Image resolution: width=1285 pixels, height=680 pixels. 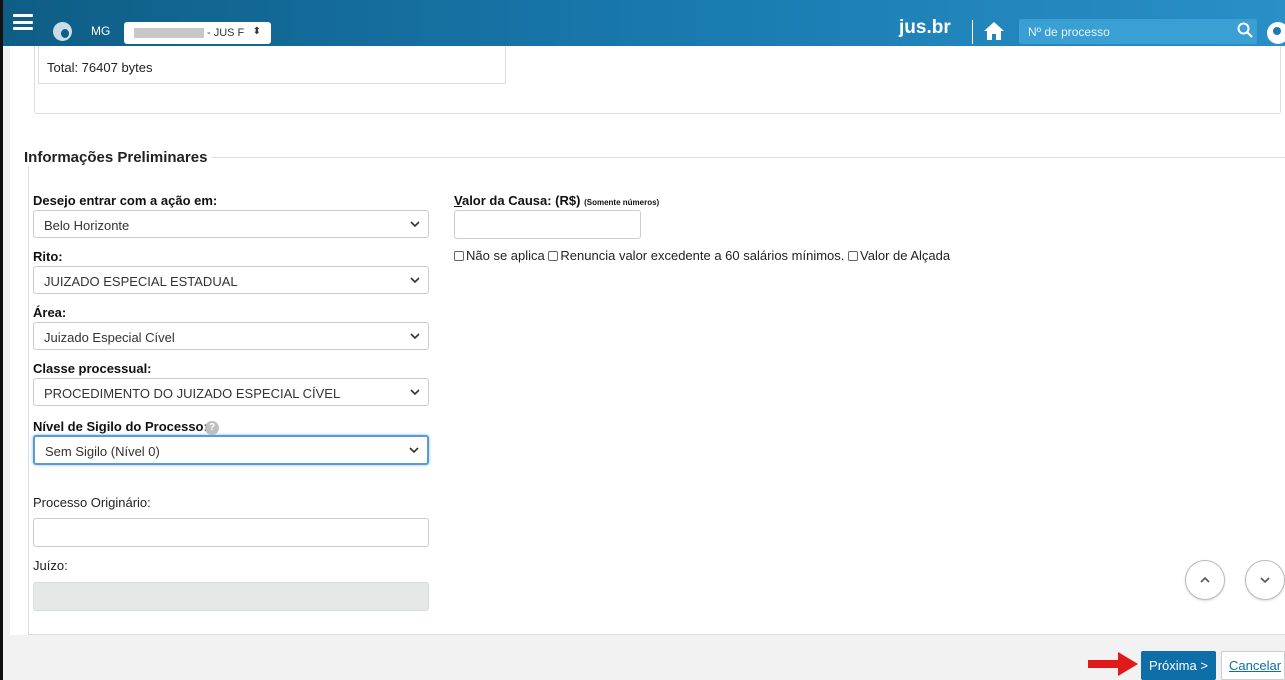 What do you see at coordinates (925, 28) in the screenshot?
I see `brand-logo: jus.br` at bounding box center [925, 28].